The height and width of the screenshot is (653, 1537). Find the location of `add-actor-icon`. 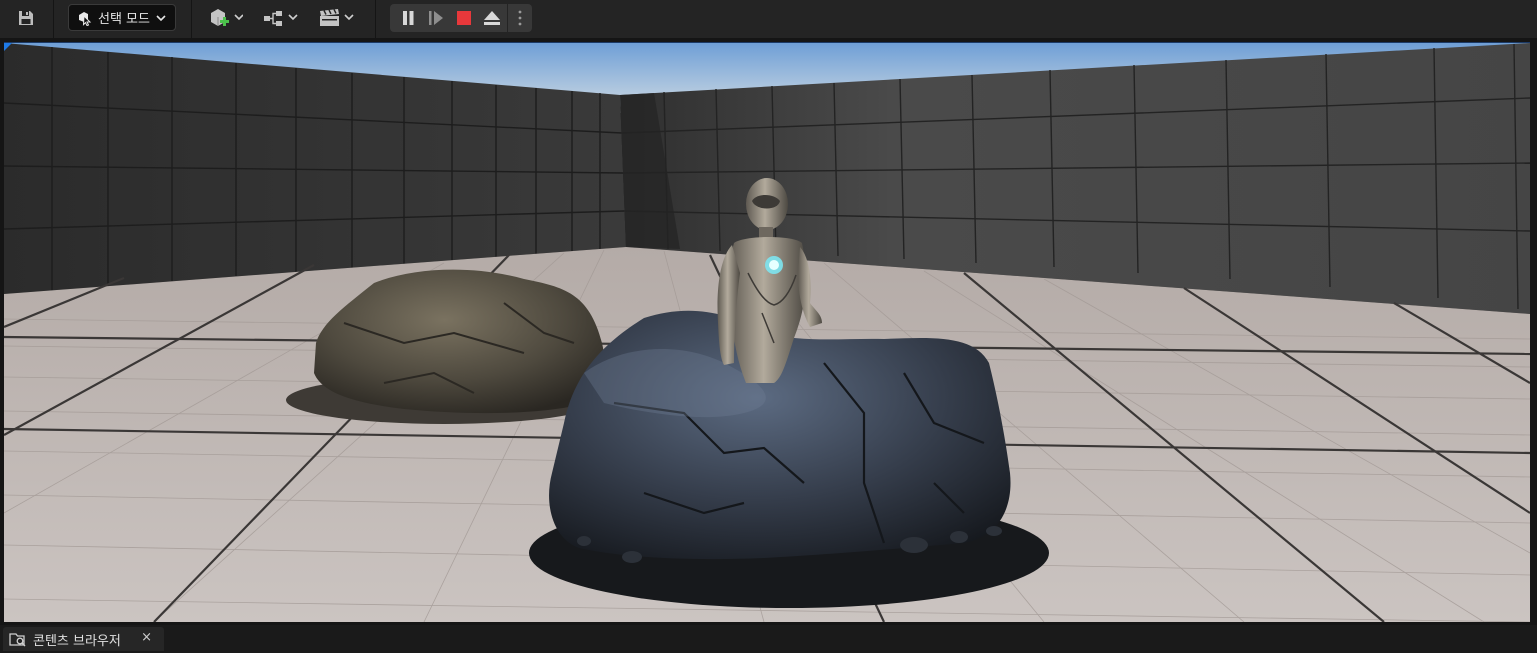

add-actor-icon is located at coordinates (227, 17).